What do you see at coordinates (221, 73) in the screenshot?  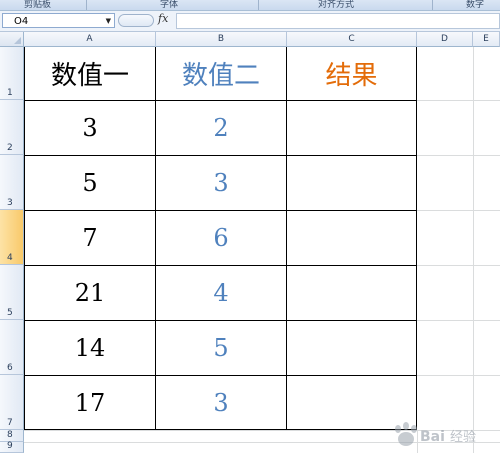 I see `cell-b1-header: 数值二` at bounding box center [221, 73].